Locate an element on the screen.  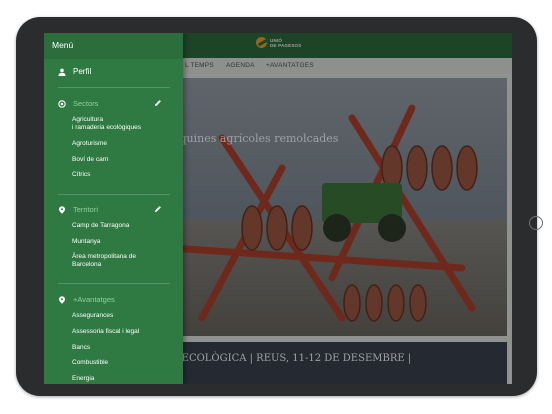
section-sectors-label: Sectors is located at coordinates (86, 103).